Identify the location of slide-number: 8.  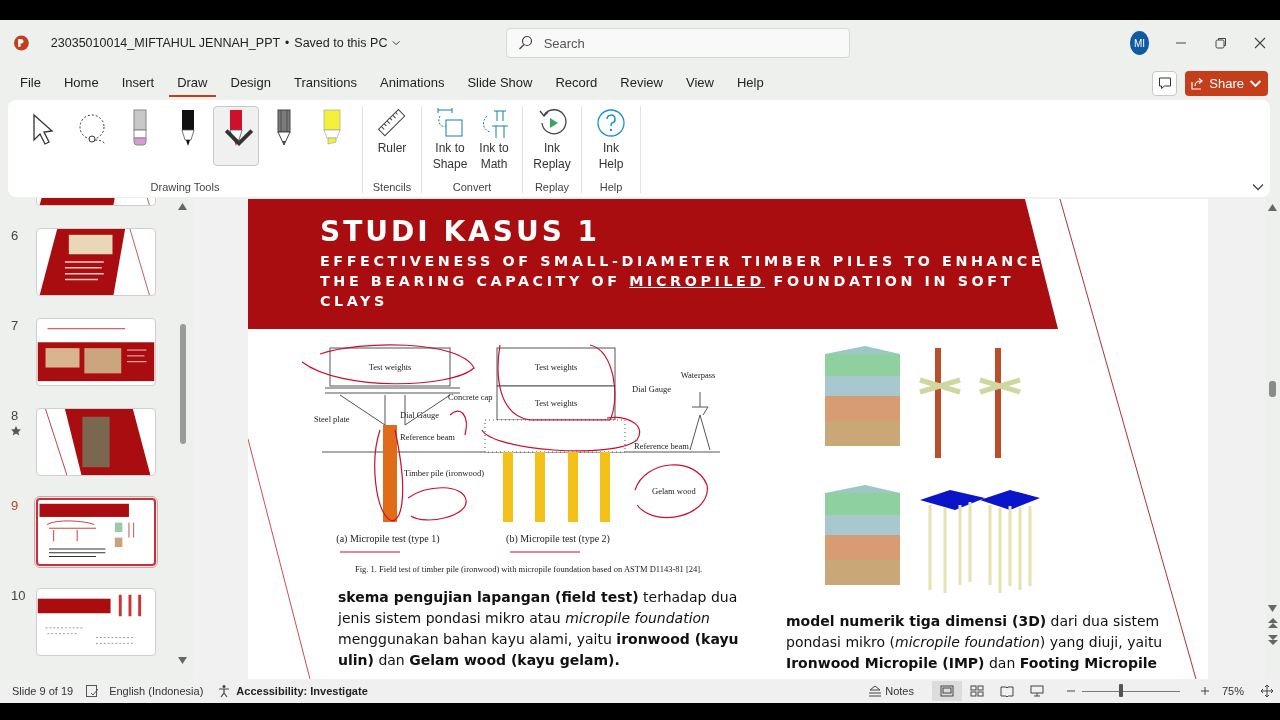
(15, 415).